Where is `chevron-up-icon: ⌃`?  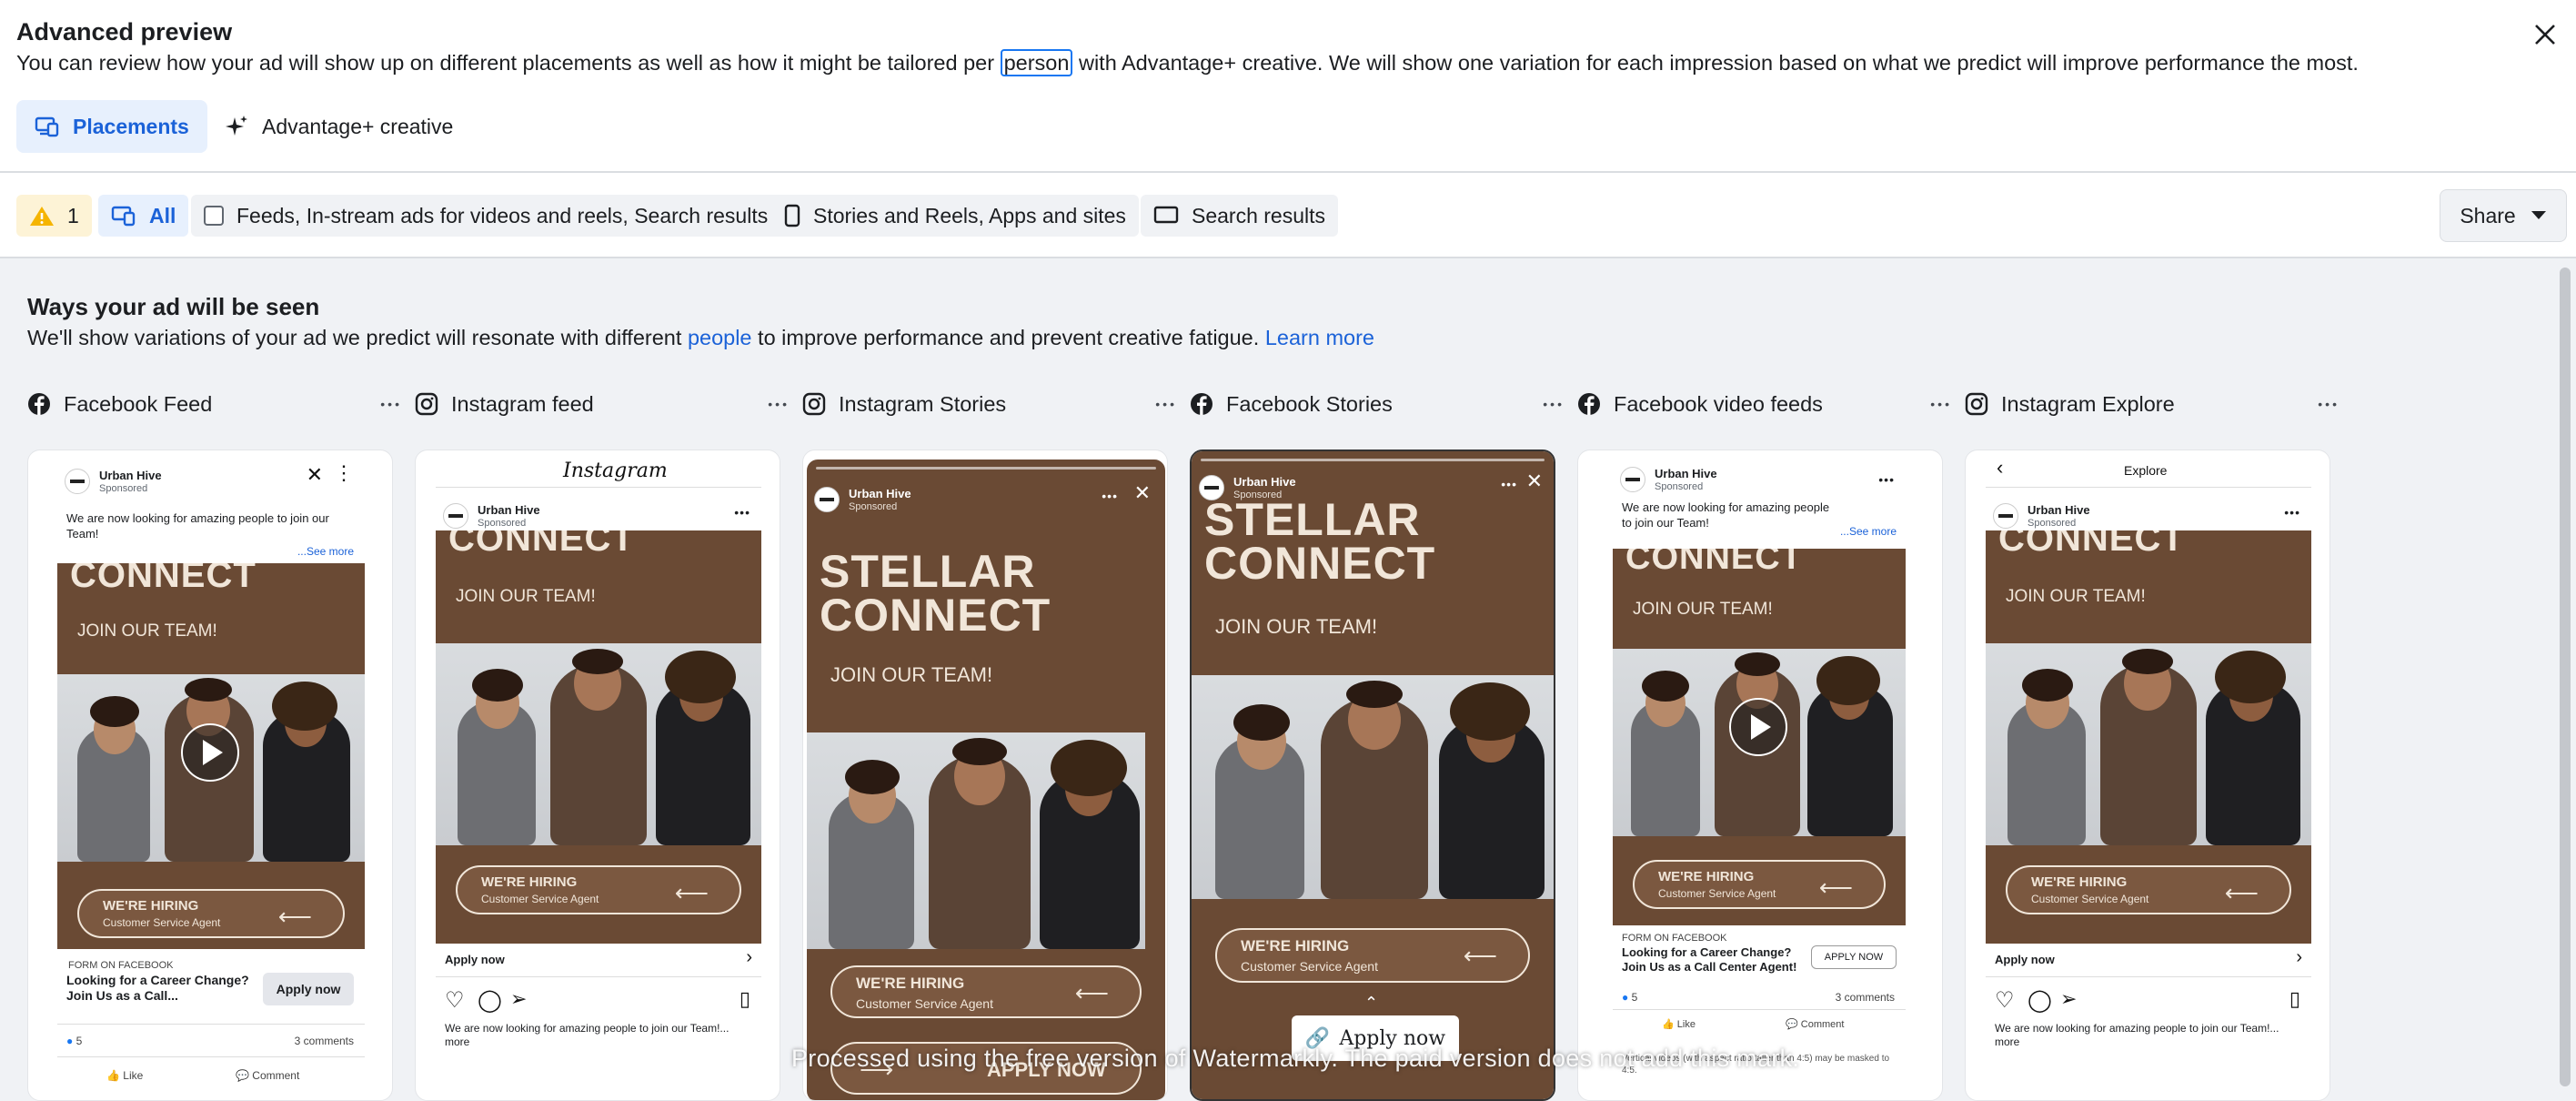 chevron-up-icon: ⌃ is located at coordinates (1371, 1003).